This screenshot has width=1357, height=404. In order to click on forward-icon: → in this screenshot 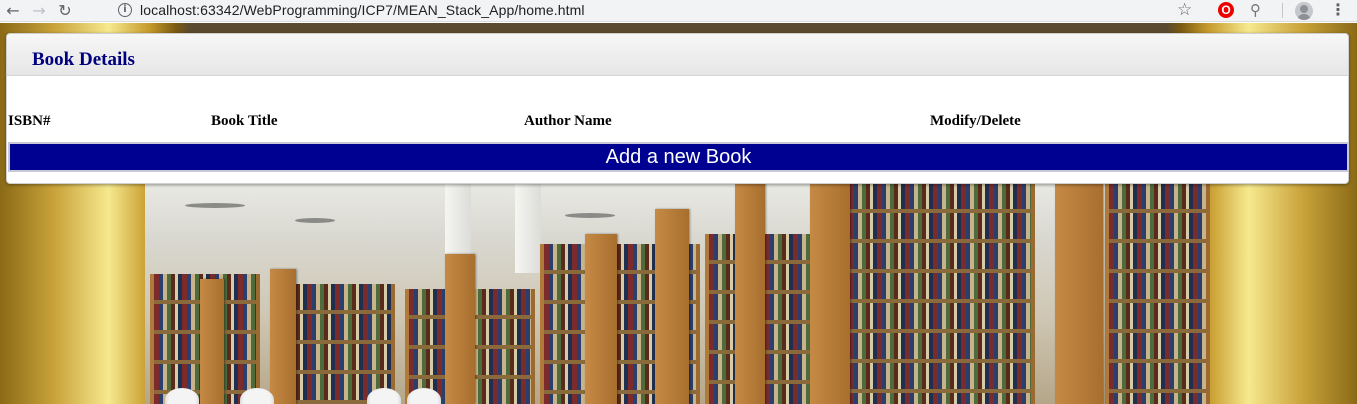, I will do `click(39, 11)`.